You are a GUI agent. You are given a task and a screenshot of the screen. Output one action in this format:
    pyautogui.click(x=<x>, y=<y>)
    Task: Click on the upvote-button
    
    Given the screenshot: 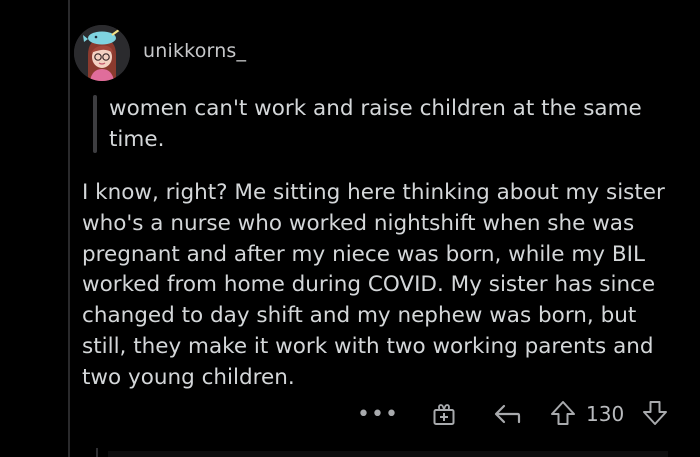 What is the action you would take?
    pyautogui.click(x=563, y=413)
    